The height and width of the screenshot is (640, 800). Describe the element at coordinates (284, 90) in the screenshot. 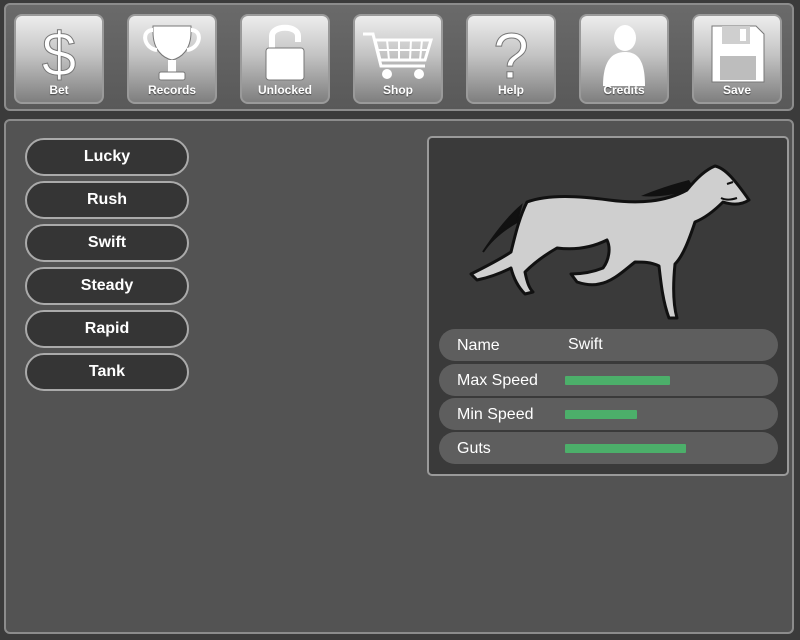

I see `unlocked-label: Unlocked` at that location.